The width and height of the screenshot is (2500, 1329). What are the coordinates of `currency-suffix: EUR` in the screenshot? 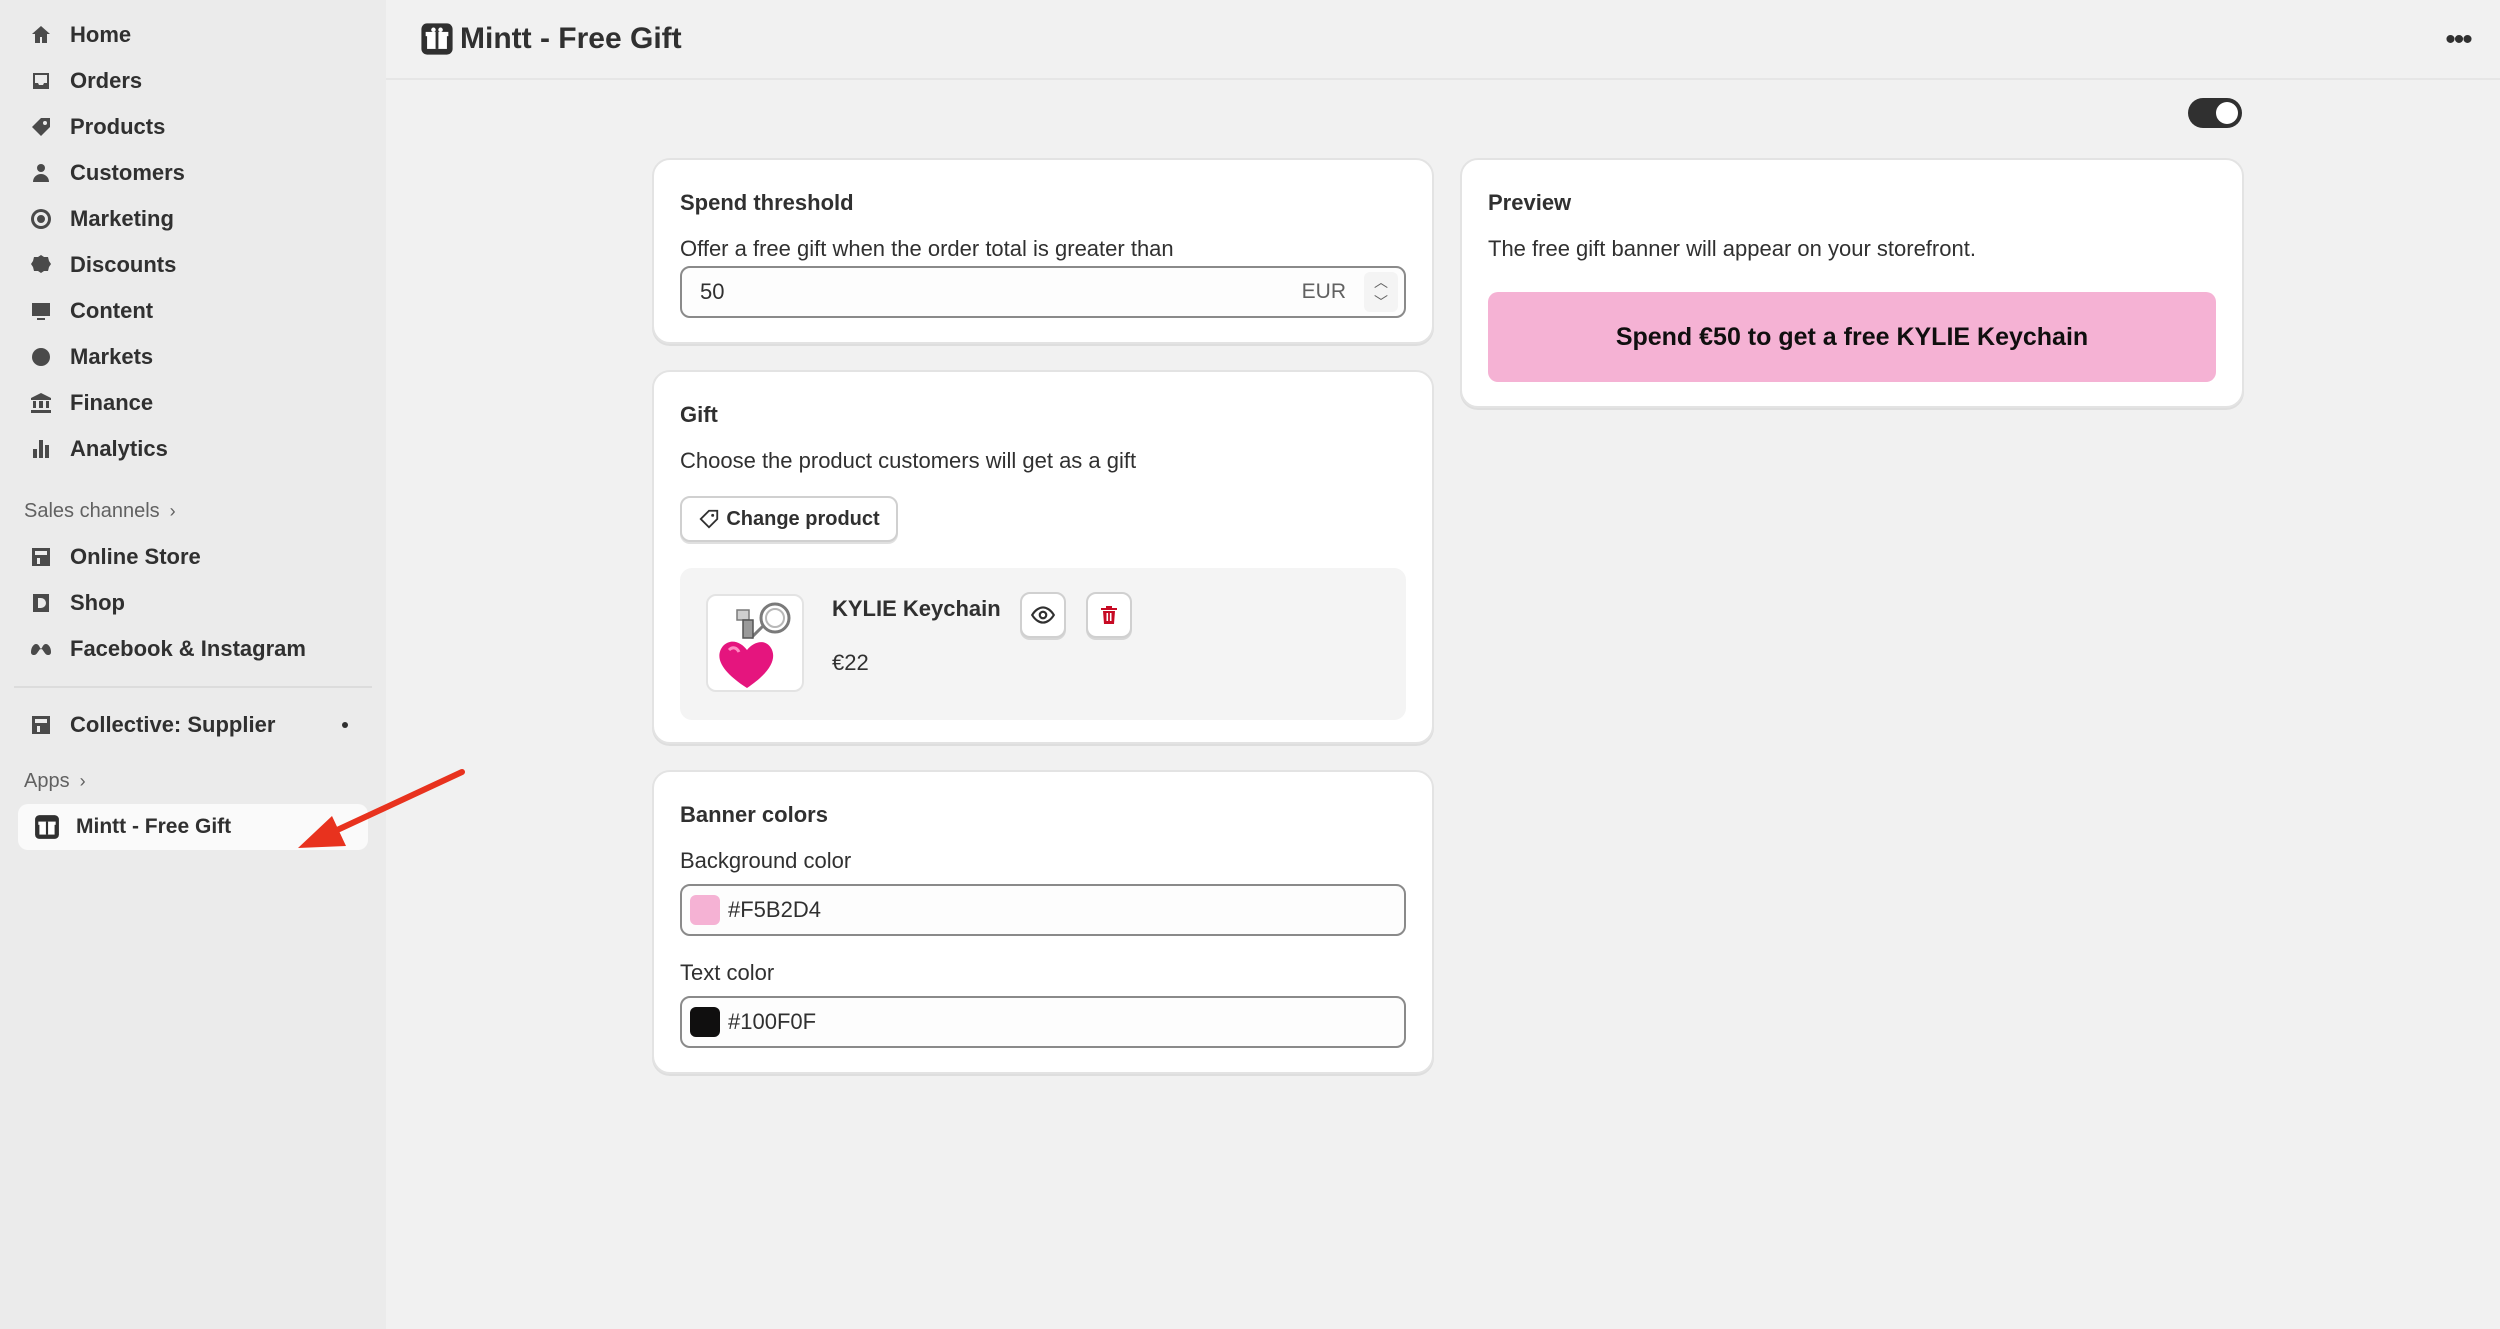 It's located at (1323, 291).